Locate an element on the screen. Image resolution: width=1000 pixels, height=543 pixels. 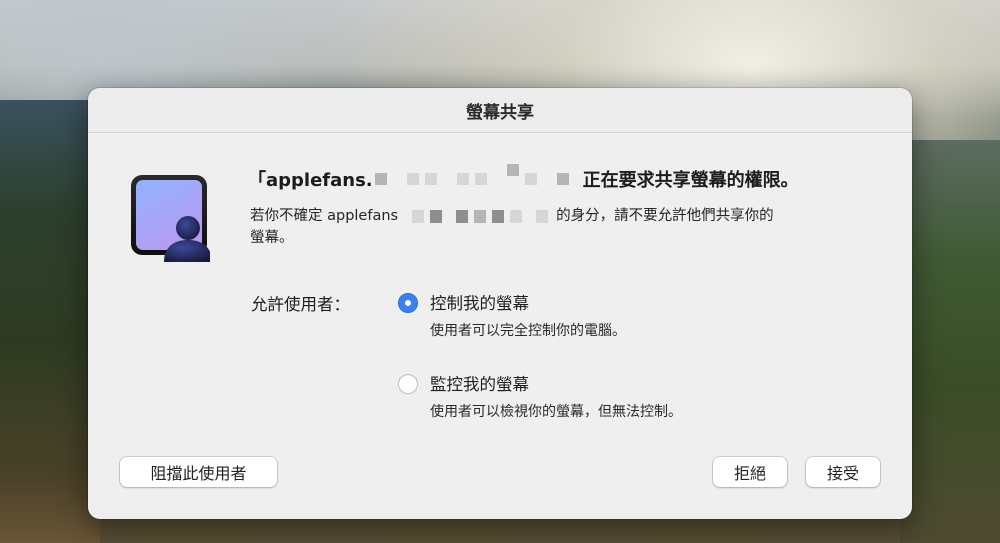
radio-unselected-icon is located at coordinates (408, 384).